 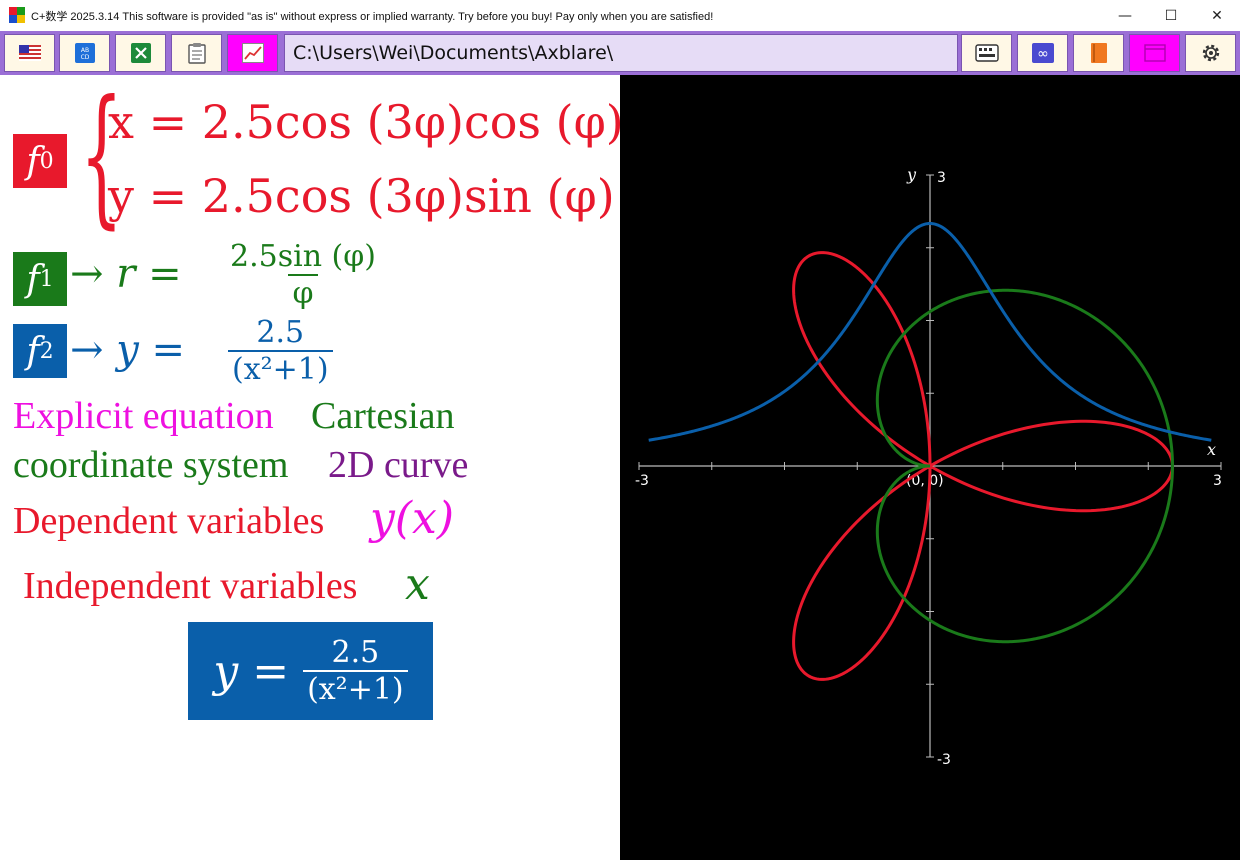 I want to click on abcd-icon: AB CD, so click(x=84, y=53).